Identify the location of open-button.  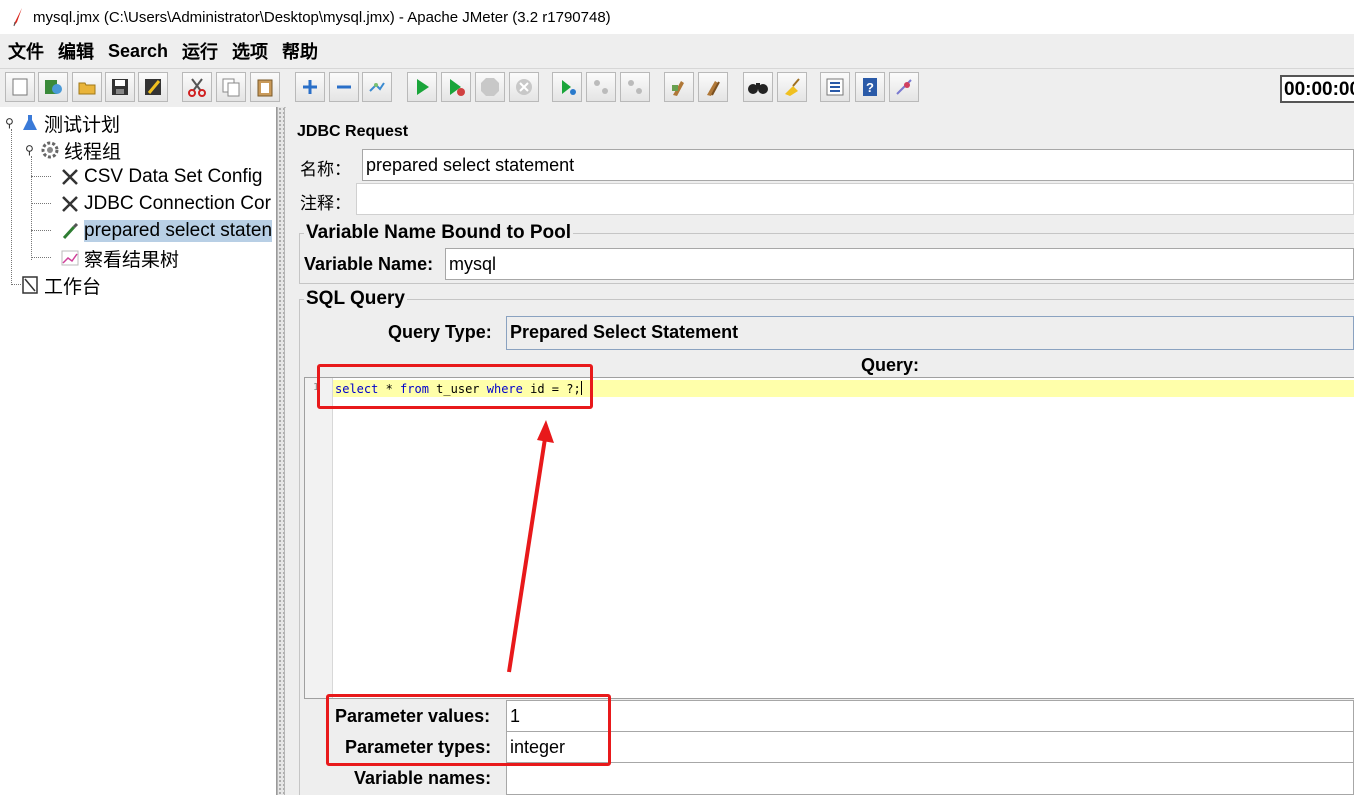
(87, 87).